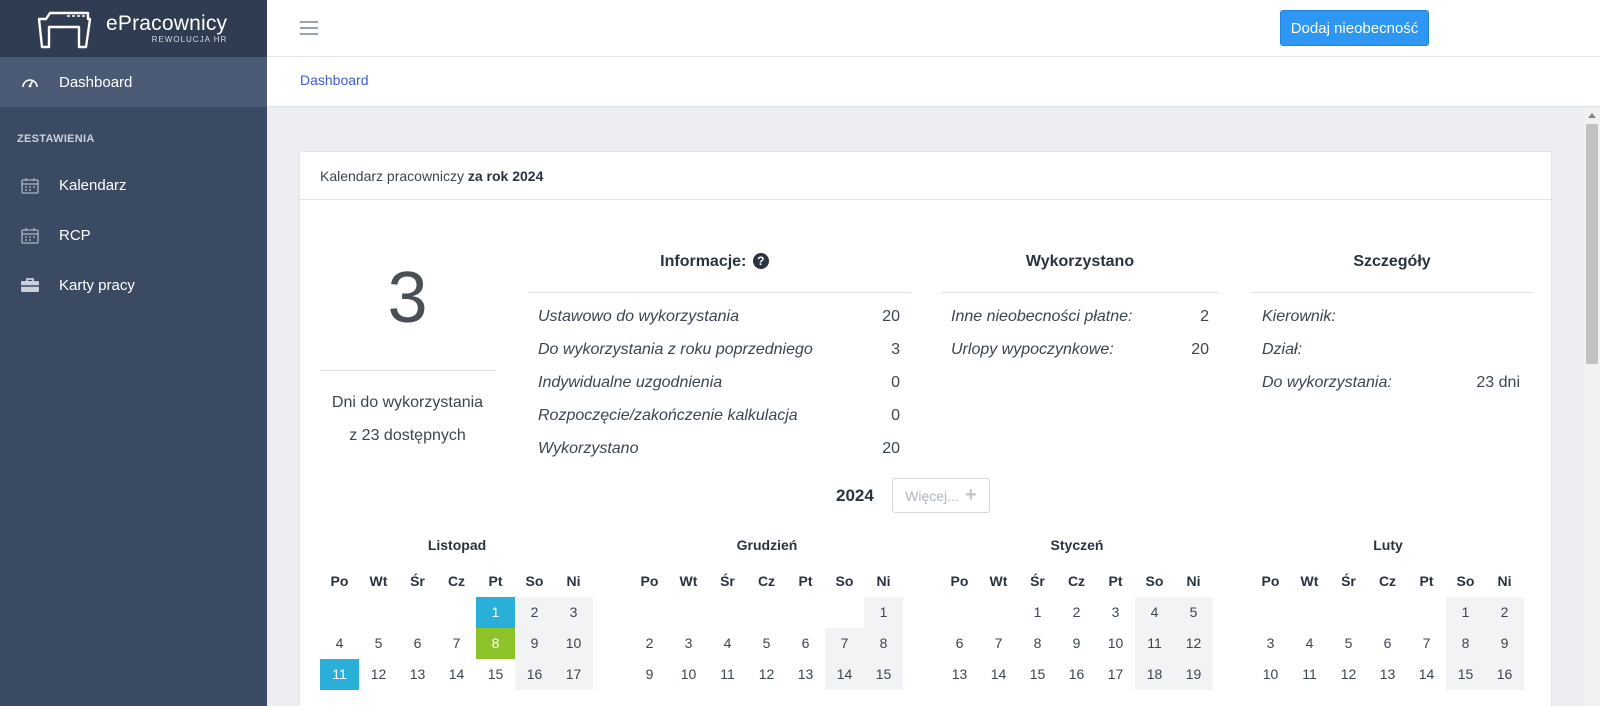 Image resolution: width=1600 pixels, height=706 pixels. What do you see at coordinates (1592, 115) in the screenshot?
I see `scroll-up-arrow-icon` at bounding box center [1592, 115].